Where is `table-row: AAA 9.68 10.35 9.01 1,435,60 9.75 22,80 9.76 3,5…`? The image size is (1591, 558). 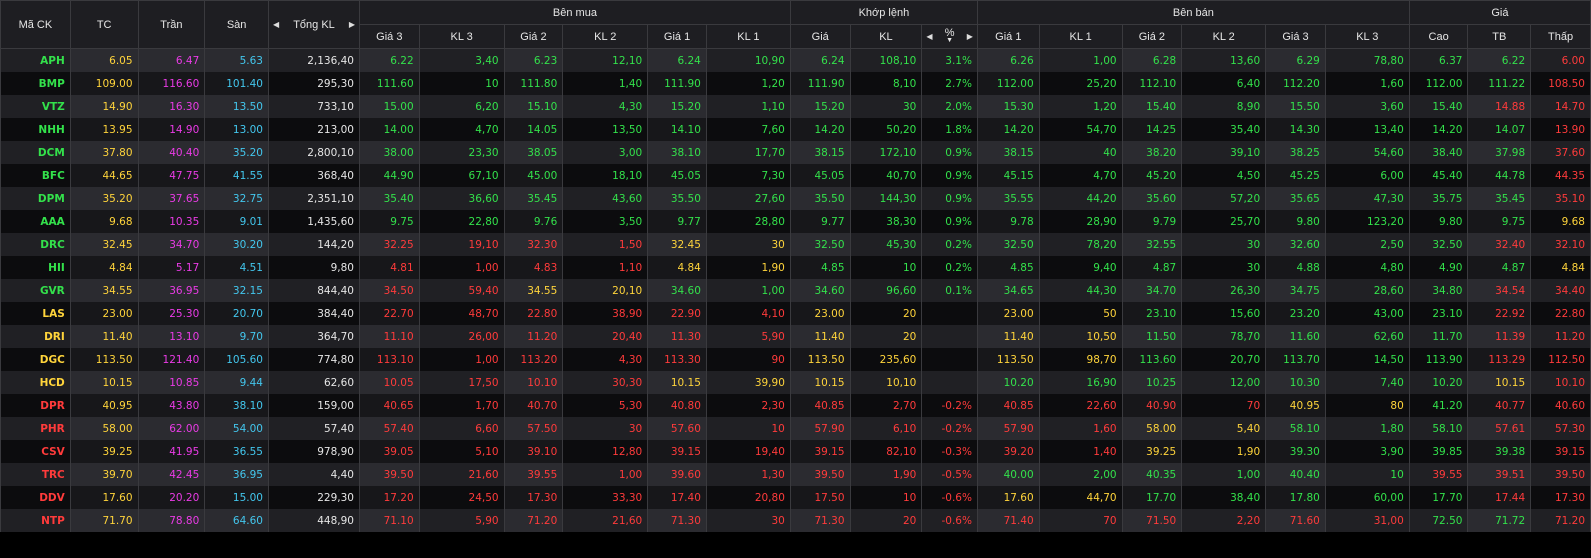
table-row: AAA 9.68 10.35 9.01 1,435,60 9.75 22,80 9.76 3,5… is located at coordinates (795, 221).